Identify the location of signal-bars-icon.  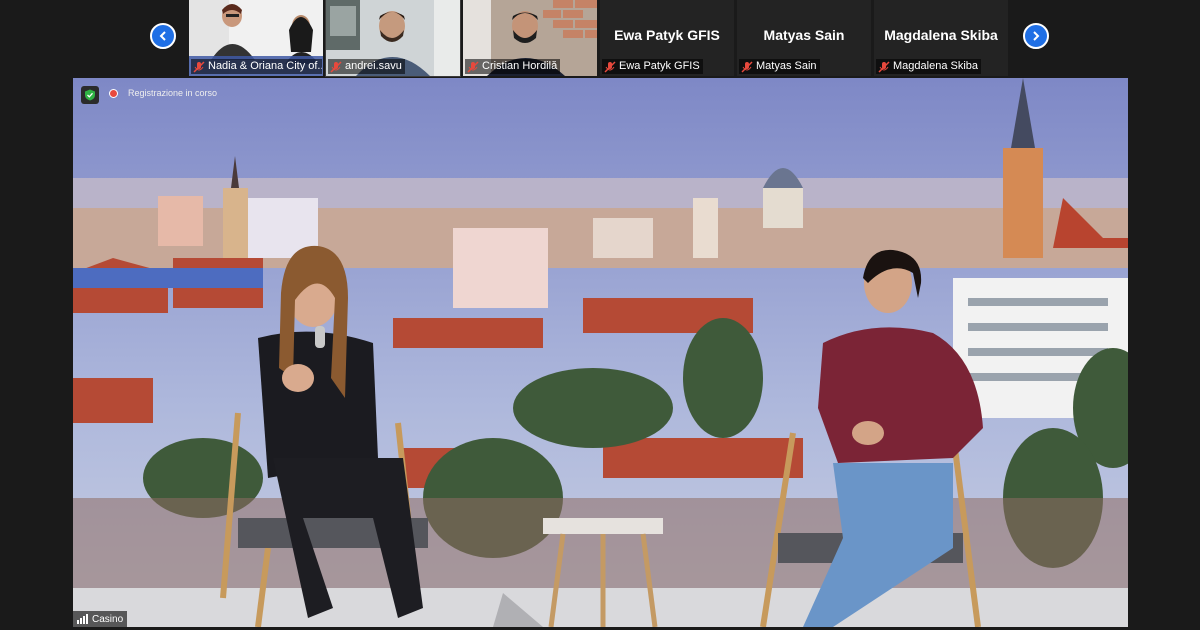
(82, 619).